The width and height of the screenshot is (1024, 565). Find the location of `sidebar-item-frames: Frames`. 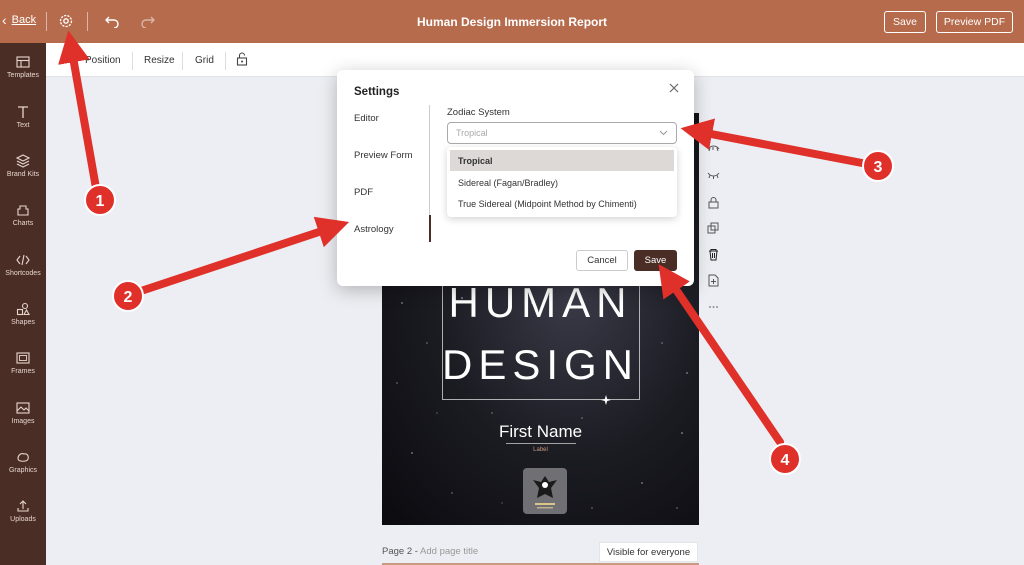

sidebar-item-frames: Frames is located at coordinates (23, 363).